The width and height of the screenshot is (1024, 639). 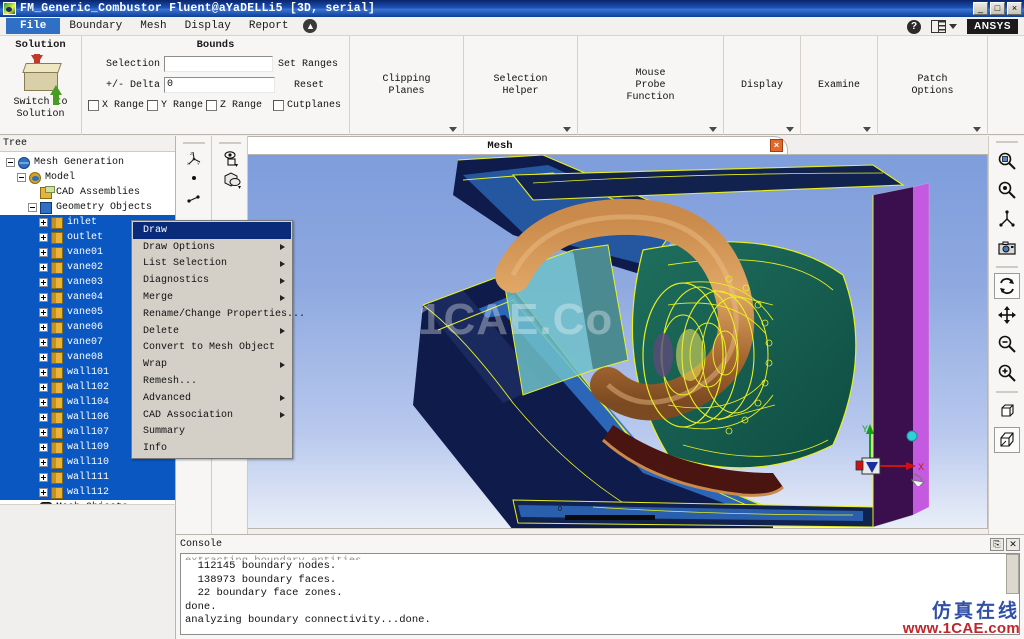 I want to click on axis-triad-widget: Y X, so click(x=892, y=452).